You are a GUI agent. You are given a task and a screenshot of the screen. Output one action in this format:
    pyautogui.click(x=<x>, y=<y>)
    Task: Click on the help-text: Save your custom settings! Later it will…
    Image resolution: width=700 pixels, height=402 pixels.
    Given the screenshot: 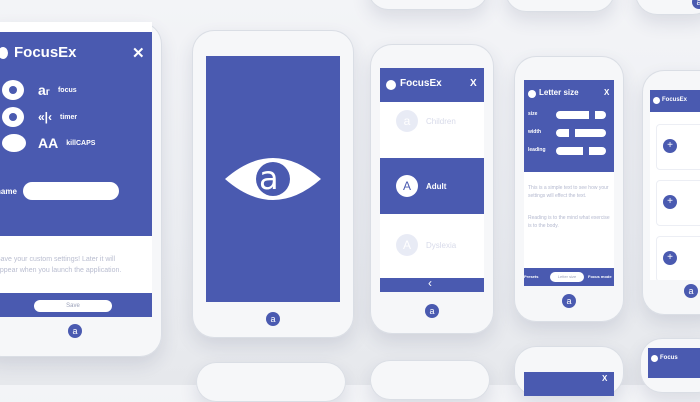 What is the action you would take?
    pyautogui.click(x=61, y=265)
    